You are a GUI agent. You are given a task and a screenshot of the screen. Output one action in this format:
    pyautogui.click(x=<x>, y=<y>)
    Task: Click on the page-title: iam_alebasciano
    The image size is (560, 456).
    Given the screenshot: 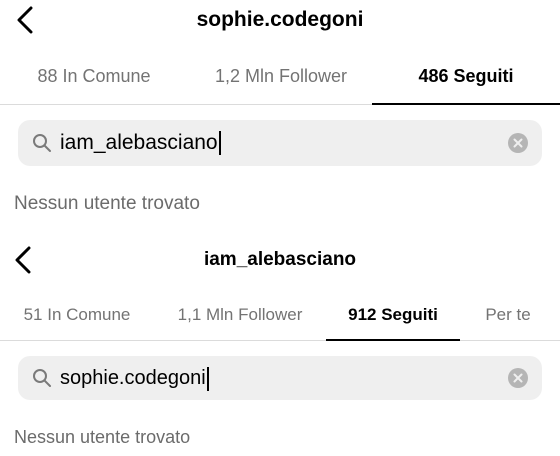 What is the action you would take?
    pyautogui.click(x=280, y=259)
    